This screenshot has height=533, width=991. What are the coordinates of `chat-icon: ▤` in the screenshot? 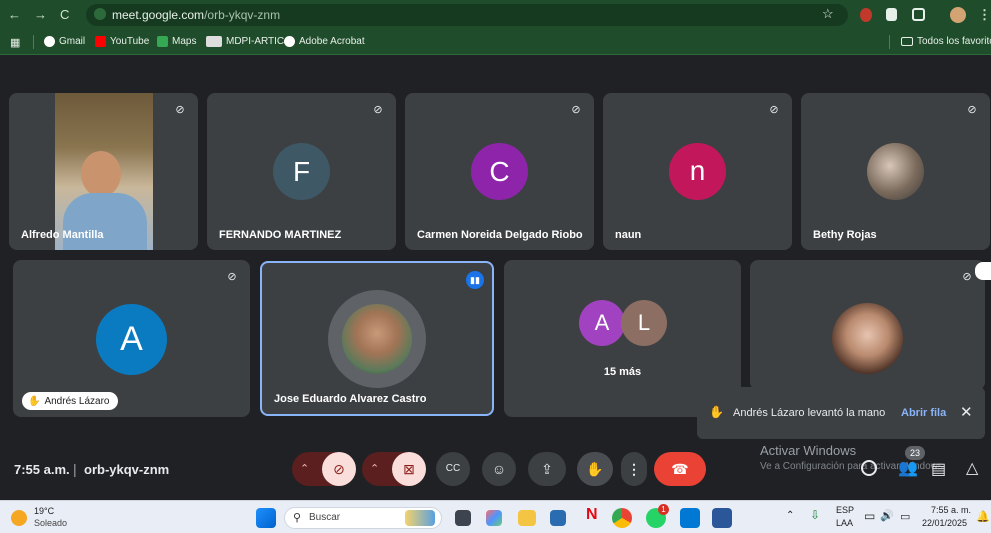 It's located at (938, 469).